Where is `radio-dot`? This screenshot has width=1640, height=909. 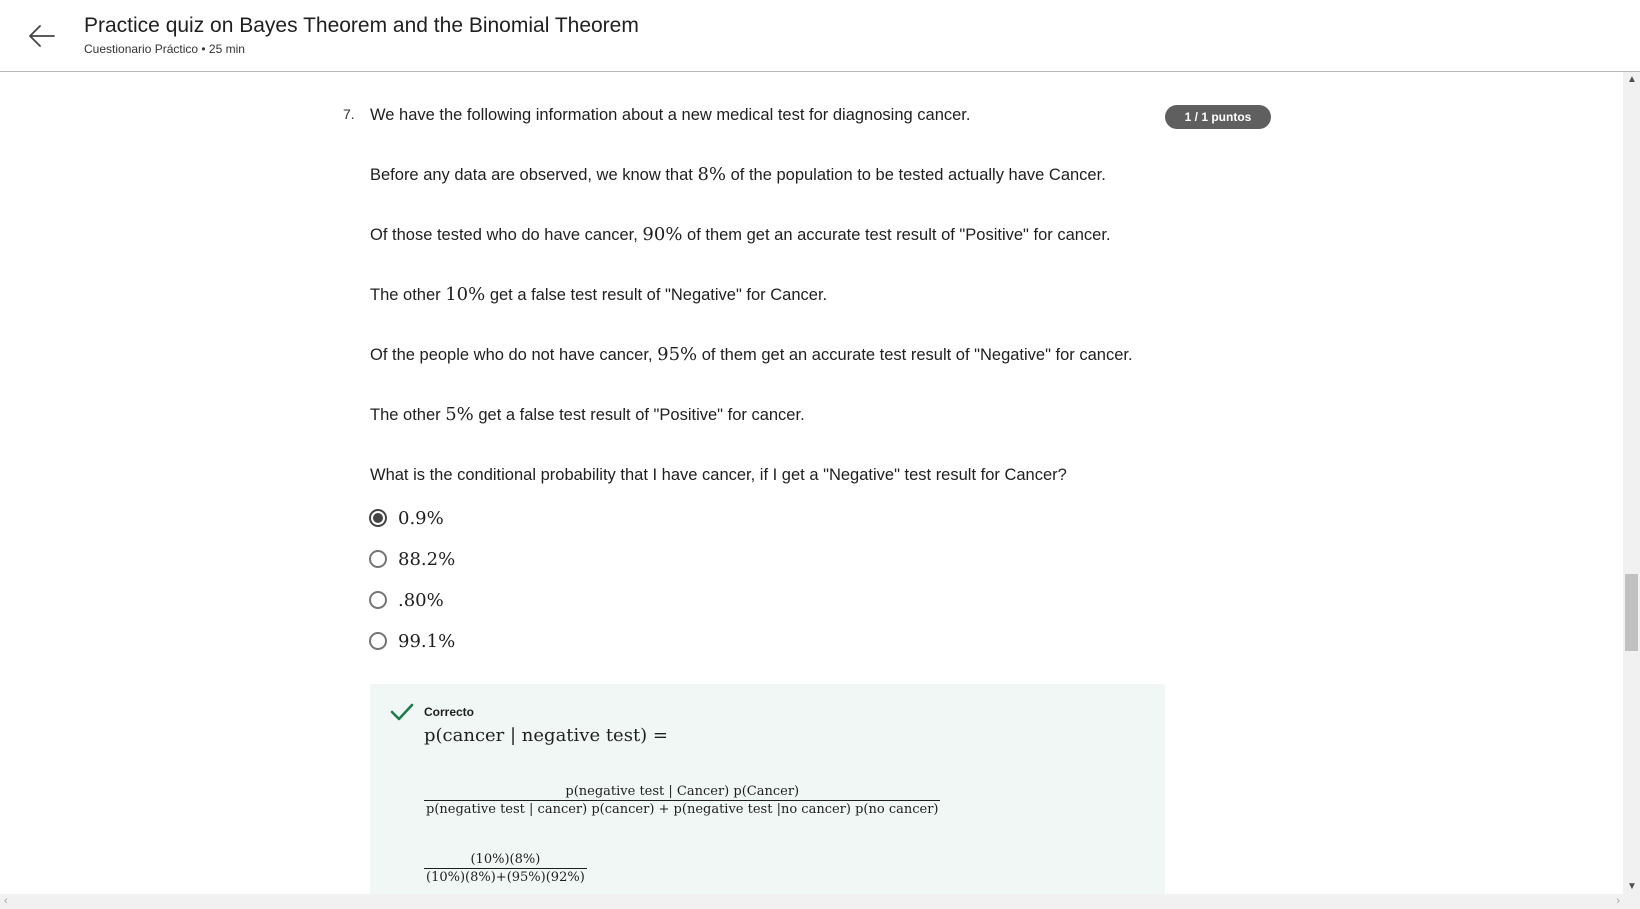 radio-dot is located at coordinates (378, 518).